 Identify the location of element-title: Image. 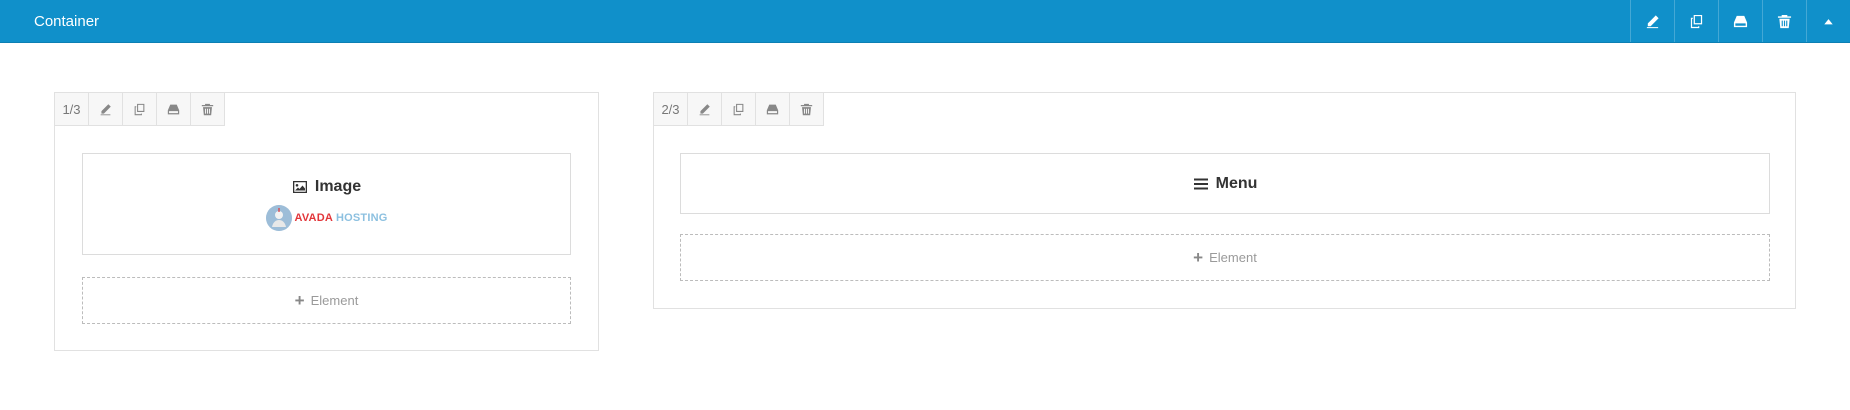
(326, 187).